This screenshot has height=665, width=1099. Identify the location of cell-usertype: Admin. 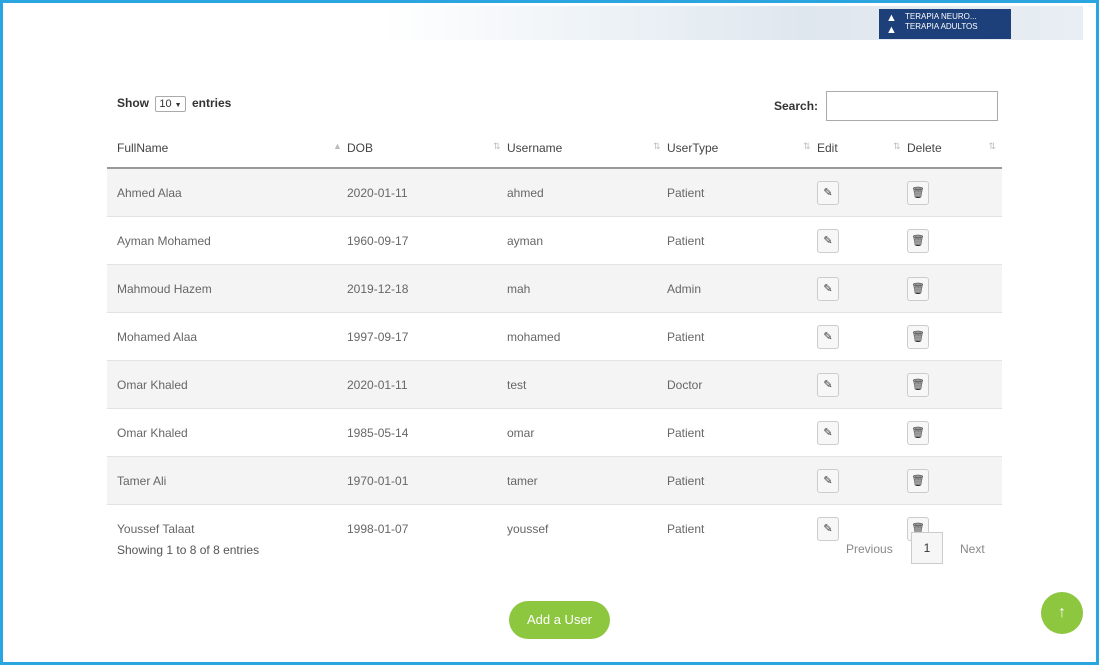
(732, 288).